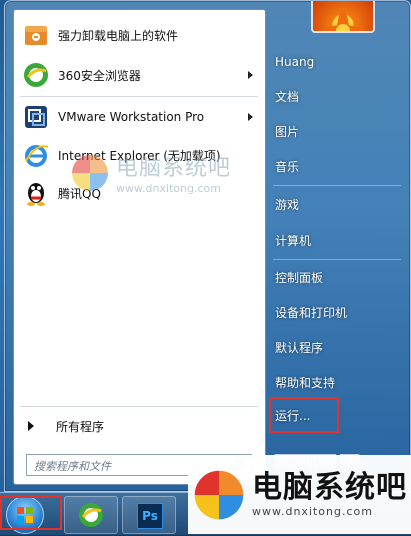  Describe the element at coordinates (287, 96) in the screenshot. I see `menu-label: 文档` at that location.